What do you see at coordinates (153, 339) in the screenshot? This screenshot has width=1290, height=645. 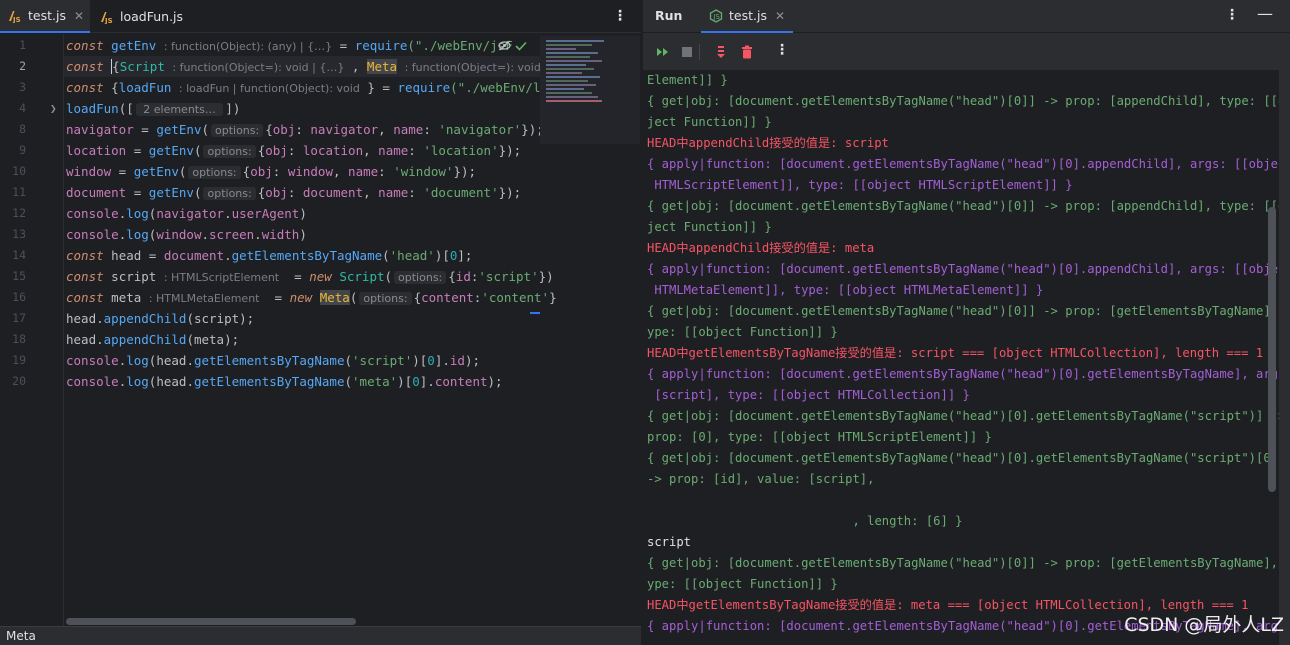 I see `code-line-18: head.appendChild(meta);` at bounding box center [153, 339].